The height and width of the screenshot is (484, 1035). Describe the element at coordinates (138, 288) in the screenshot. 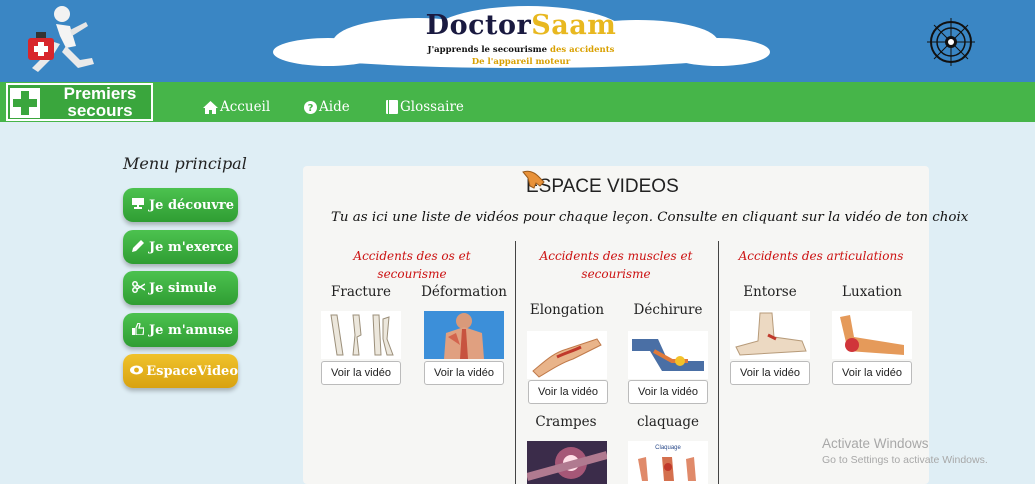

I see `scissors-icon` at that location.